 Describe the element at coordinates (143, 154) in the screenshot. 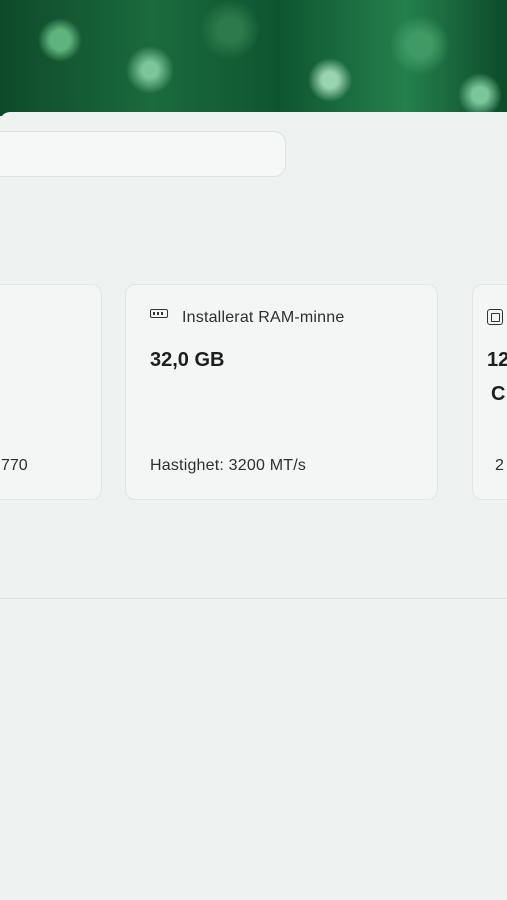

I see `search-input` at that location.